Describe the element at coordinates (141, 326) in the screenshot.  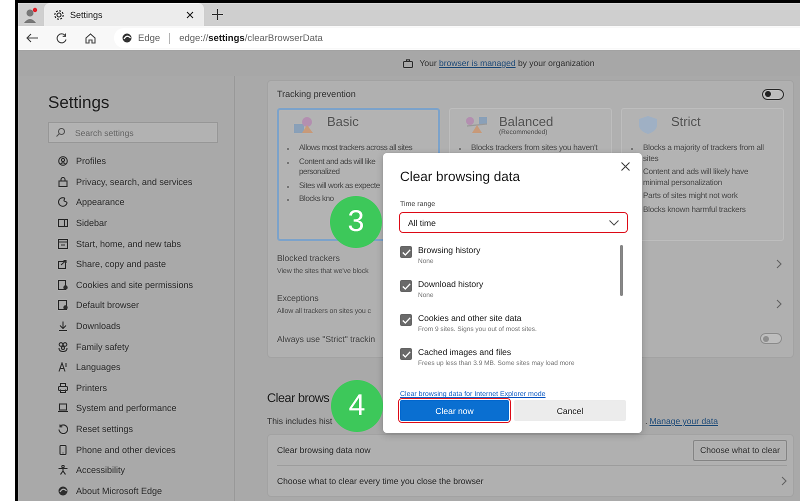
I see `sidebar-item: Downloads` at that location.